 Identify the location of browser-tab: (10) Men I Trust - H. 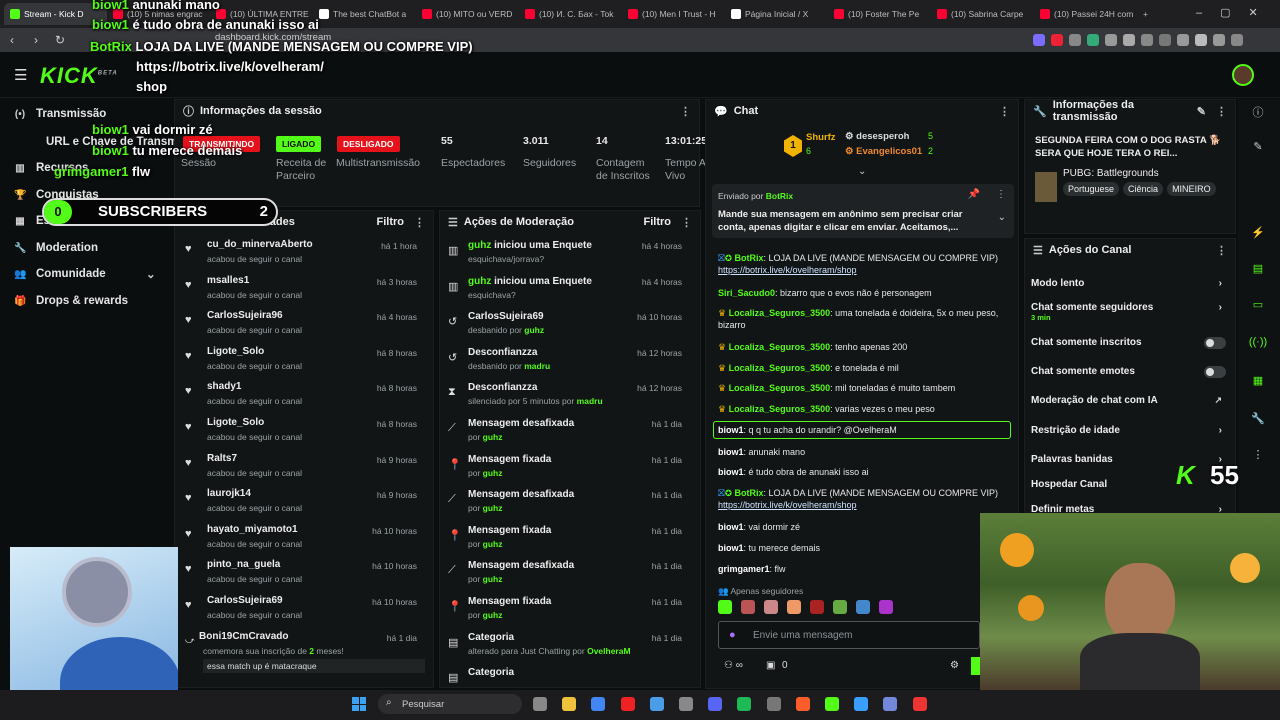
(673, 14).